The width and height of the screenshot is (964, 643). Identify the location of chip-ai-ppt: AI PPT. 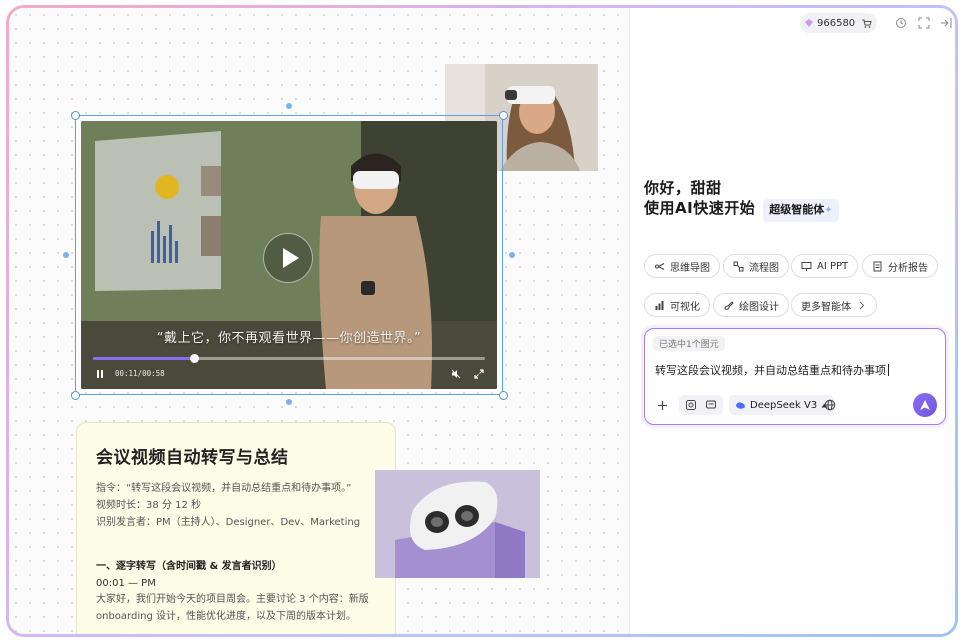
(825, 266).